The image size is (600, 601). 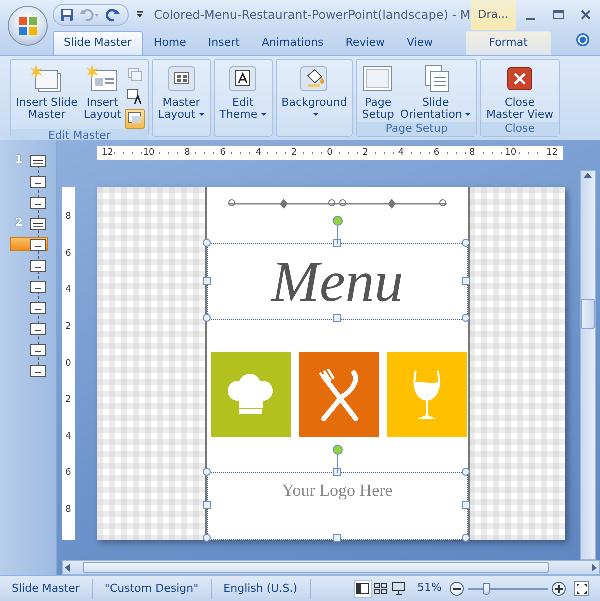 I want to click on scroll-up-icon, so click(x=588, y=175).